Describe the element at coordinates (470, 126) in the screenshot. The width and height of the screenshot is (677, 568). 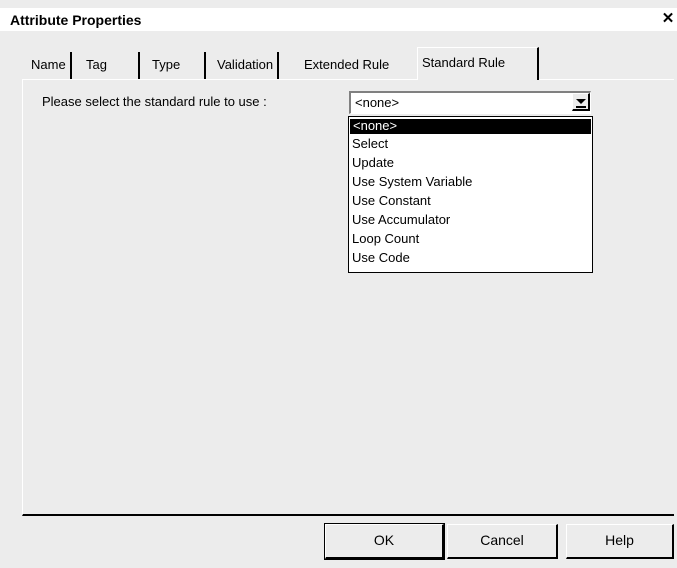
I see `dropdown-option-none: <none>` at that location.